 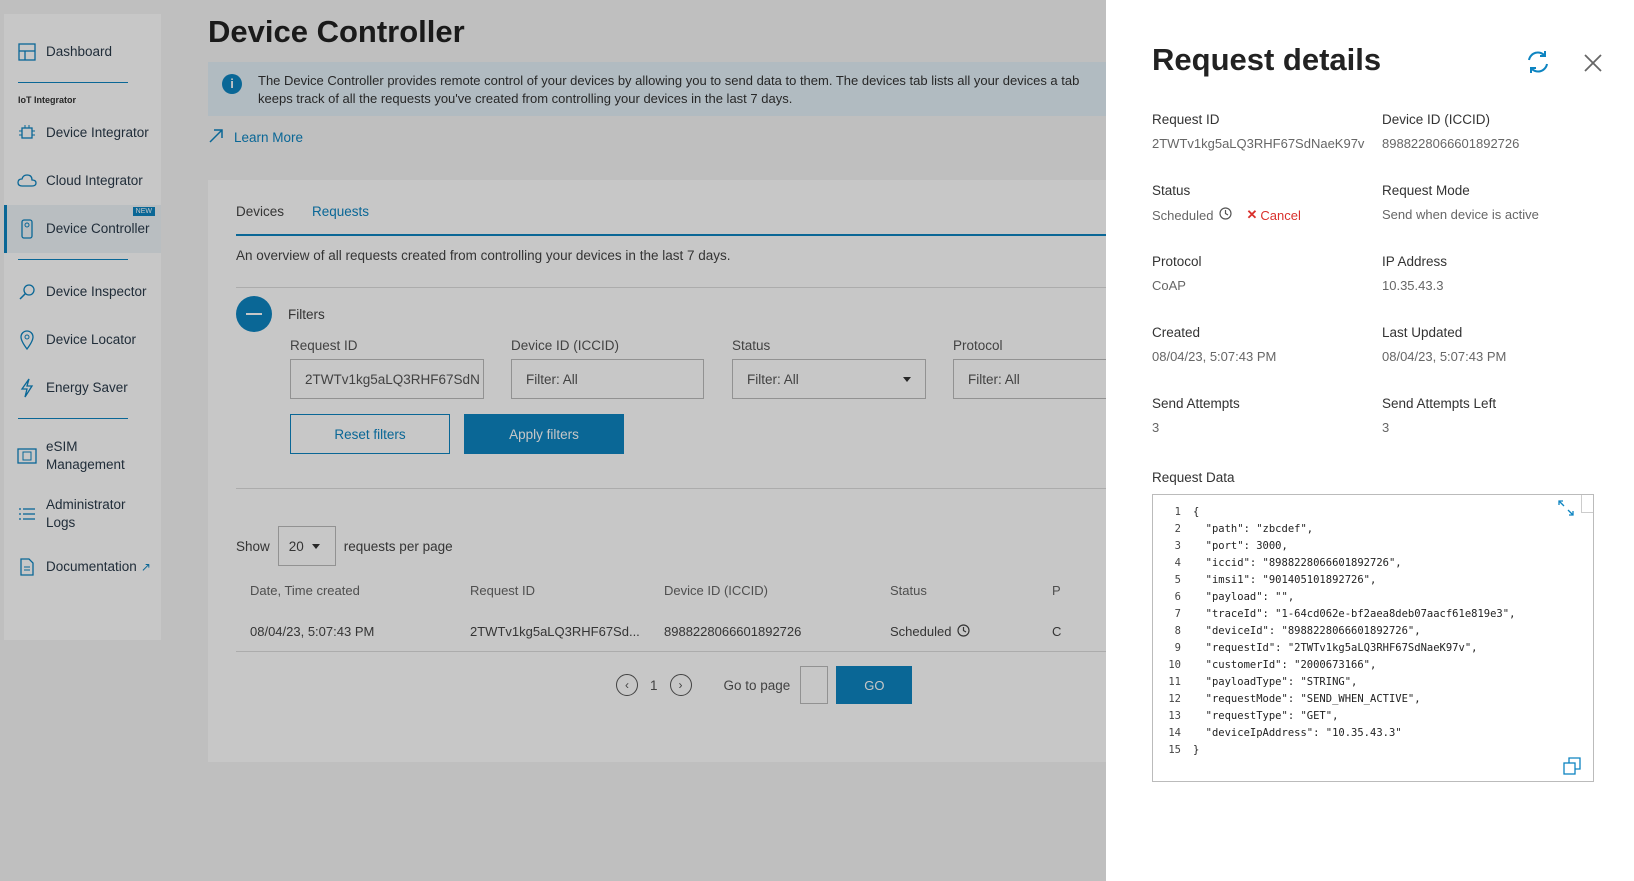 I want to click on detail-label: Device ID (ICCID), so click(x=1436, y=119).